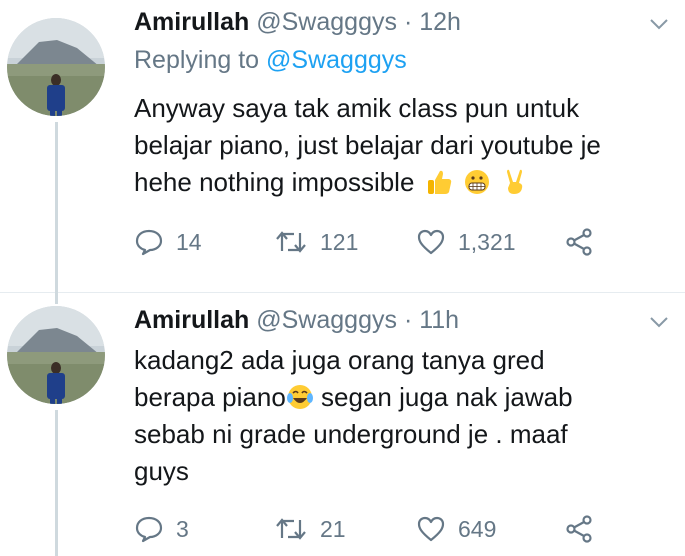  Describe the element at coordinates (369, 242) in the screenshot. I see `tweet-actions: 14 121 1,321` at that location.